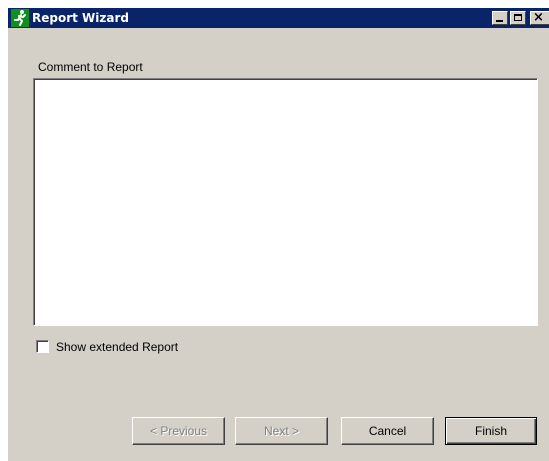 Image resolution: width=549 pixels, height=461 pixels. What do you see at coordinates (178, 431) in the screenshot?
I see `previous-button: < Previous` at bounding box center [178, 431].